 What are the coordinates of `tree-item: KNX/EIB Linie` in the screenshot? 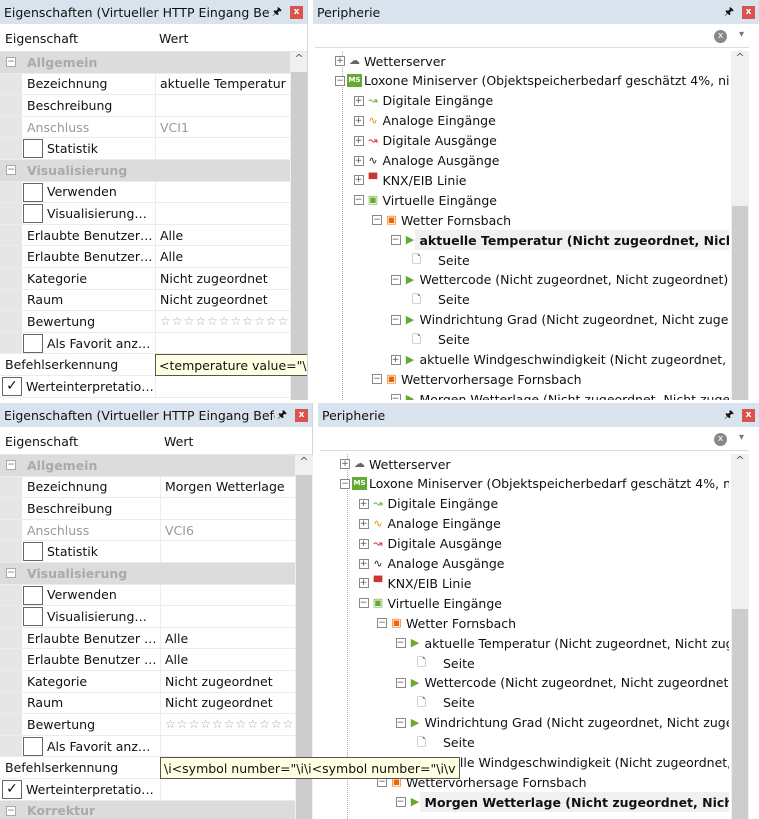 It's located at (554, 180).